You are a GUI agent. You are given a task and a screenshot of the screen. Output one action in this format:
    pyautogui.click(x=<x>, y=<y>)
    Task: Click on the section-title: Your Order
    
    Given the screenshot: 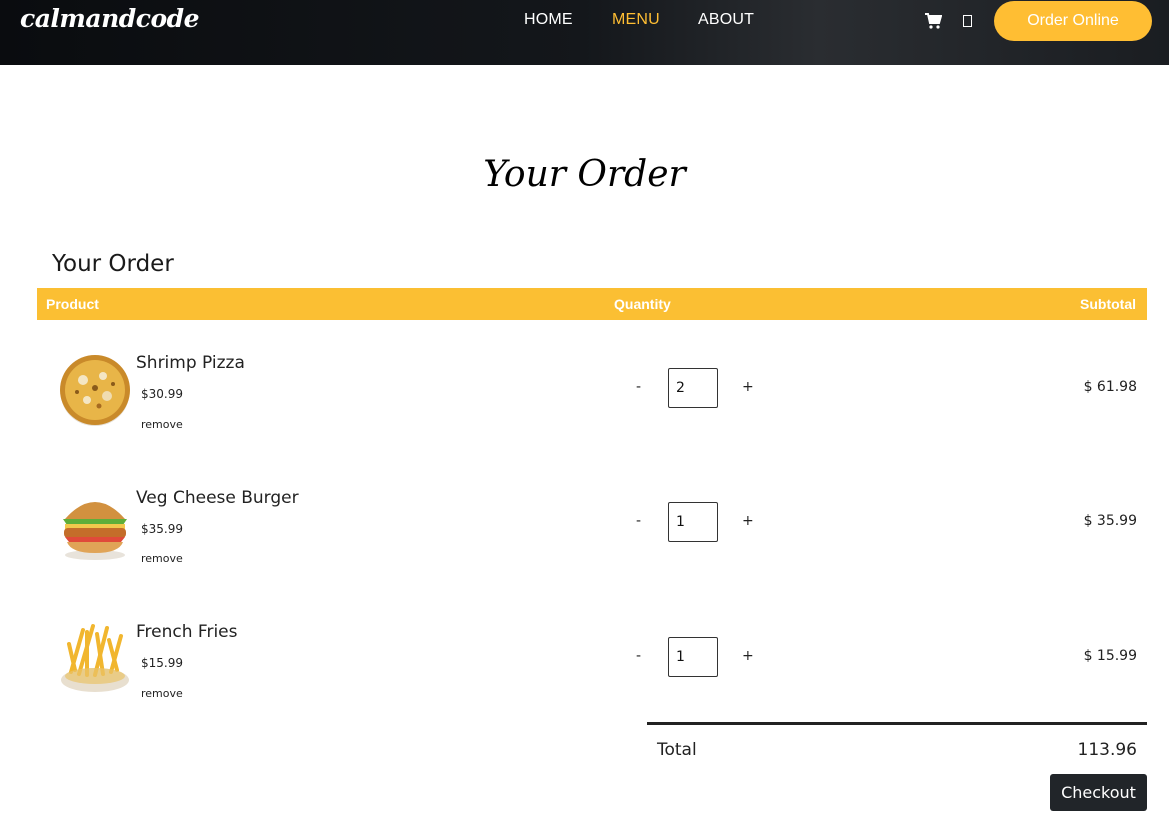 What is the action you would take?
    pyautogui.click(x=113, y=264)
    